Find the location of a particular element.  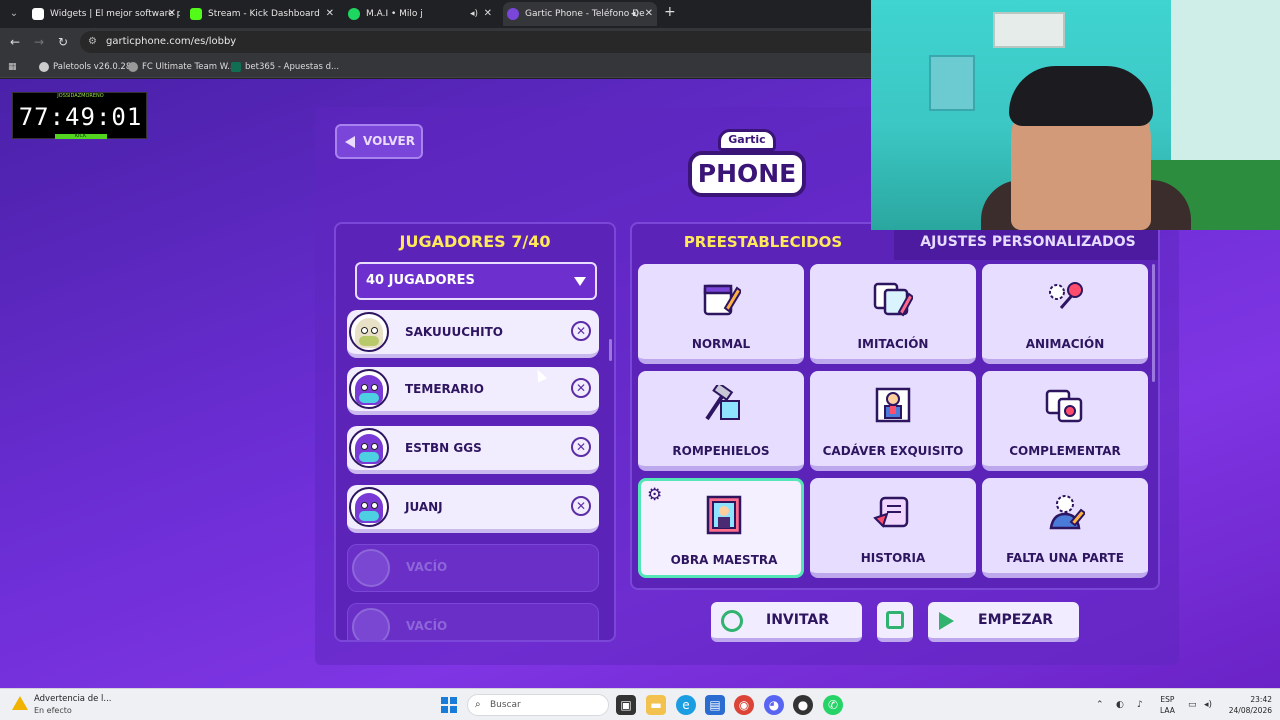

players-scrollbar is located at coordinates (610, 350).